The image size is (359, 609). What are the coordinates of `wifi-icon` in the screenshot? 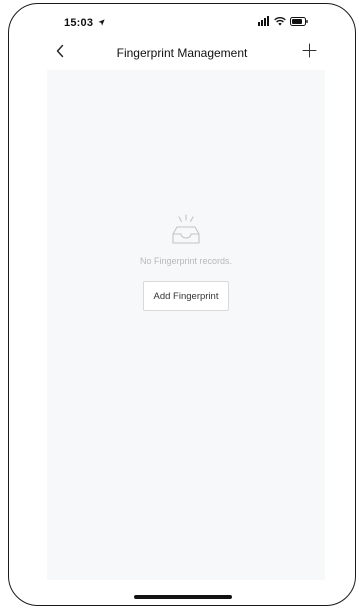 It's located at (280, 22).